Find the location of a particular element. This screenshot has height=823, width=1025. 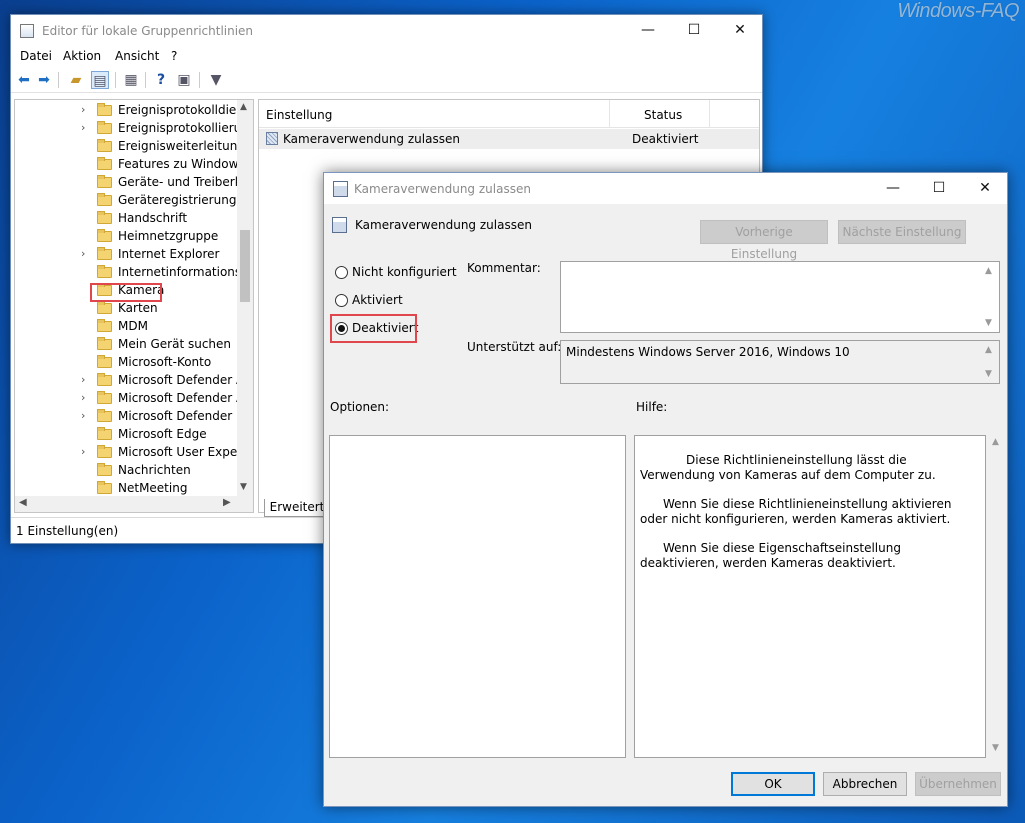

row-status: Deaktiviert is located at coordinates (665, 139).